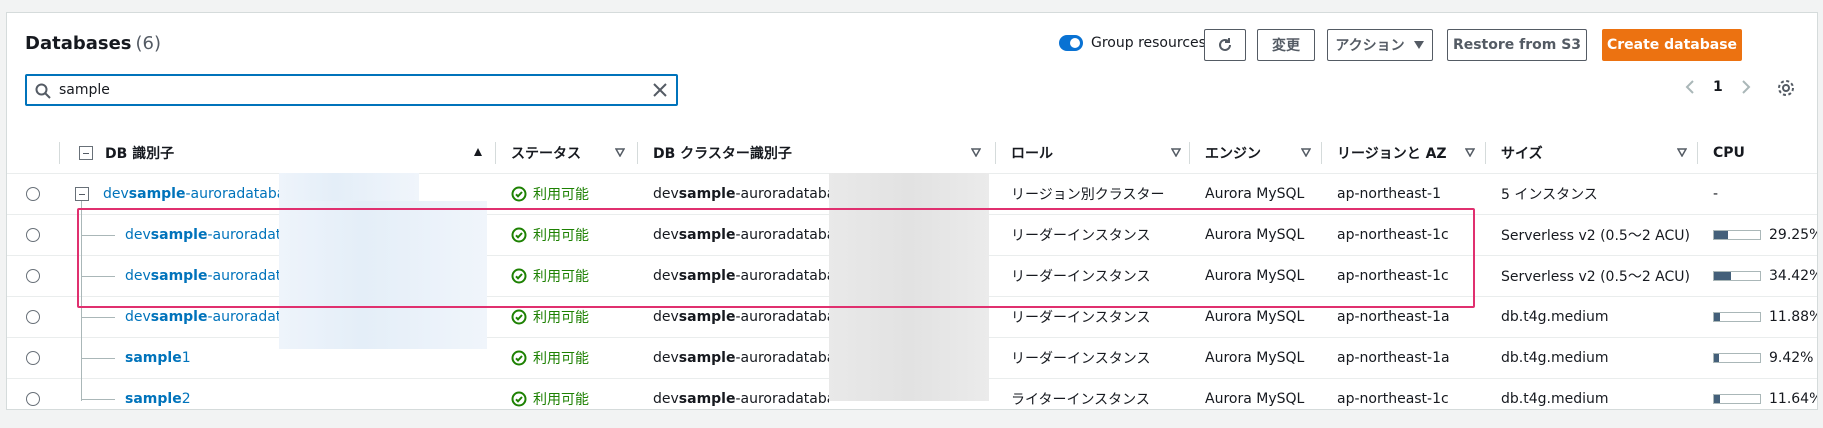  What do you see at coordinates (561, 236) in the screenshot?
I see `status-text: 利用可能` at bounding box center [561, 236].